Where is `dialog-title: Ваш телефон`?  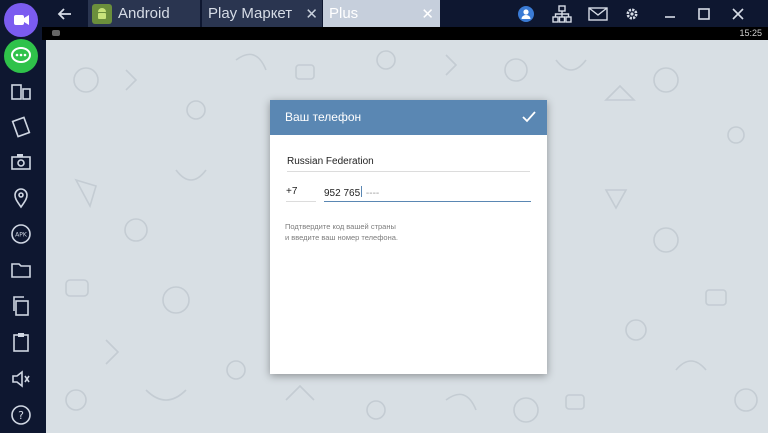 dialog-title: Ваш телефон is located at coordinates (323, 117).